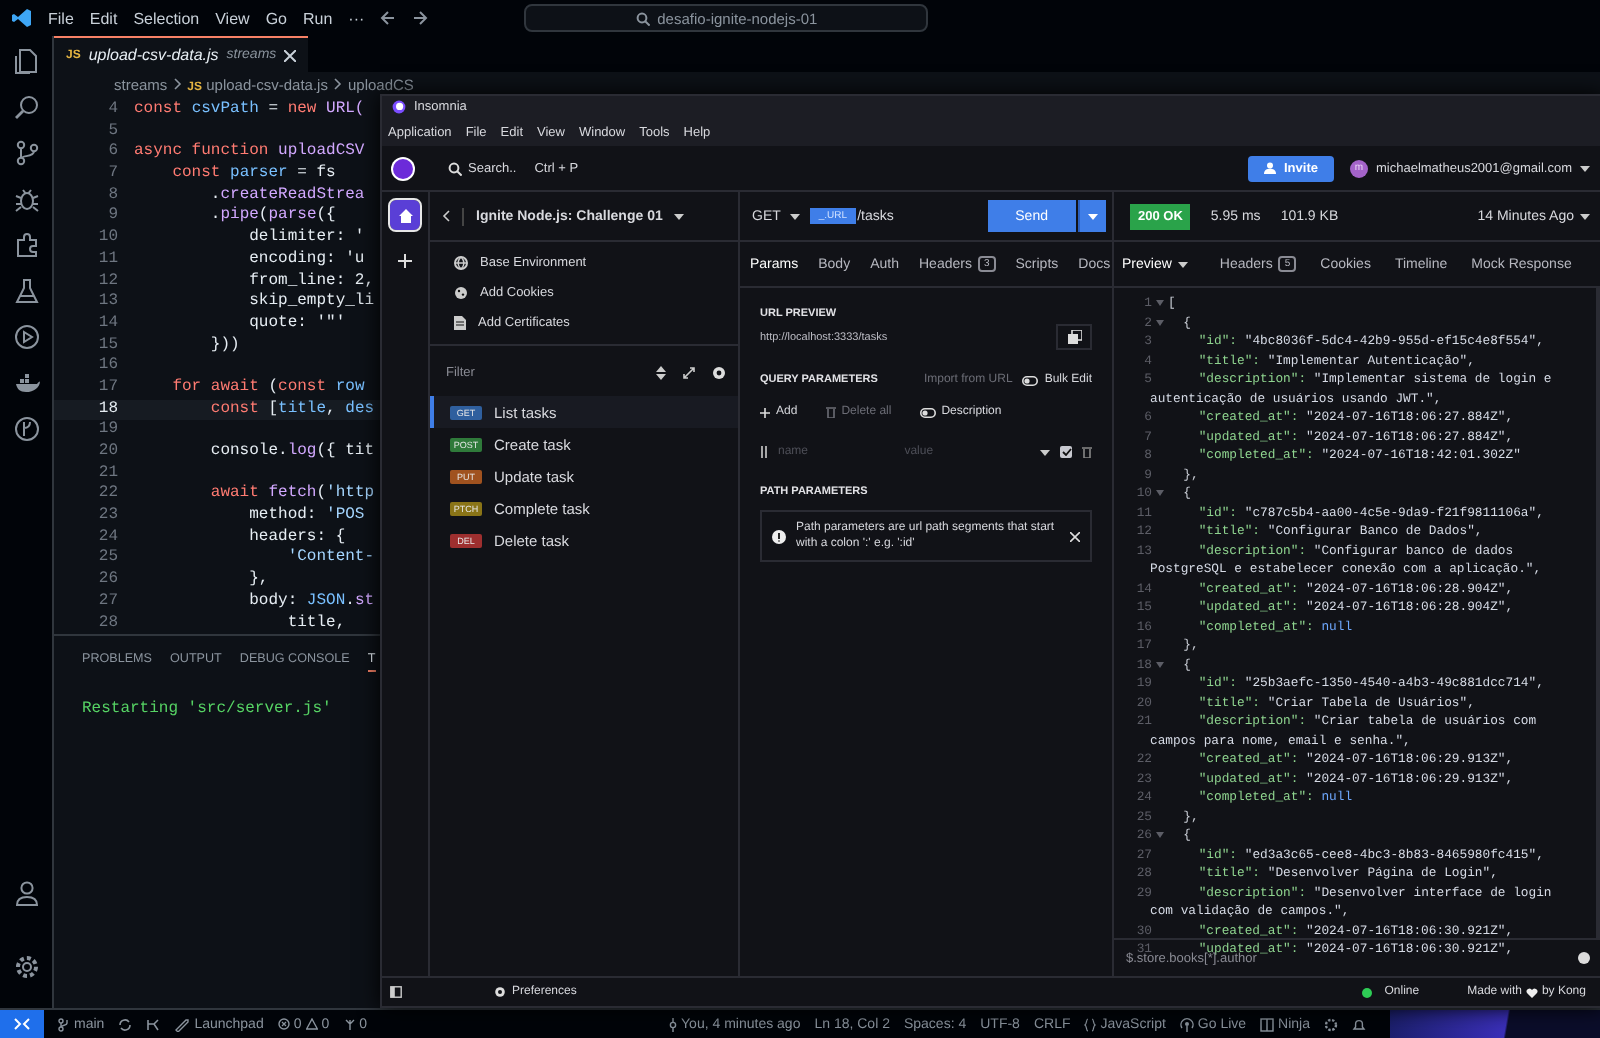 The image size is (1600, 1038). I want to click on code-line: delimiter: ', so click(306, 239).